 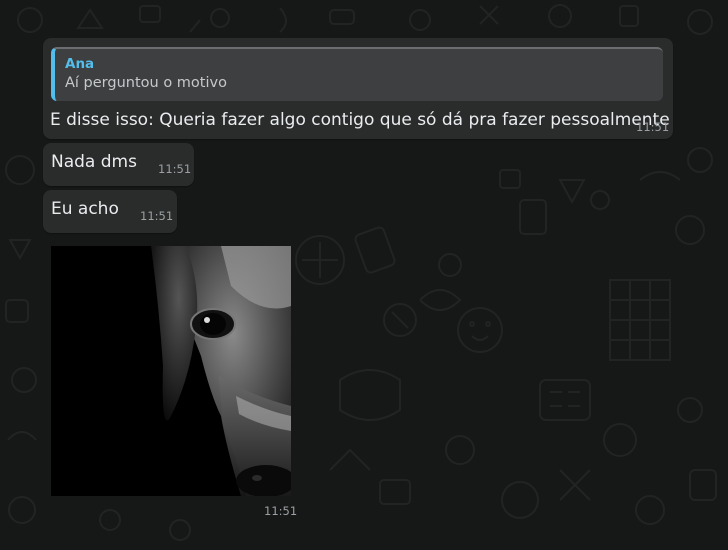 What do you see at coordinates (281, 511) in the screenshot?
I see `image-message-time: 11:51` at bounding box center [281, 511].